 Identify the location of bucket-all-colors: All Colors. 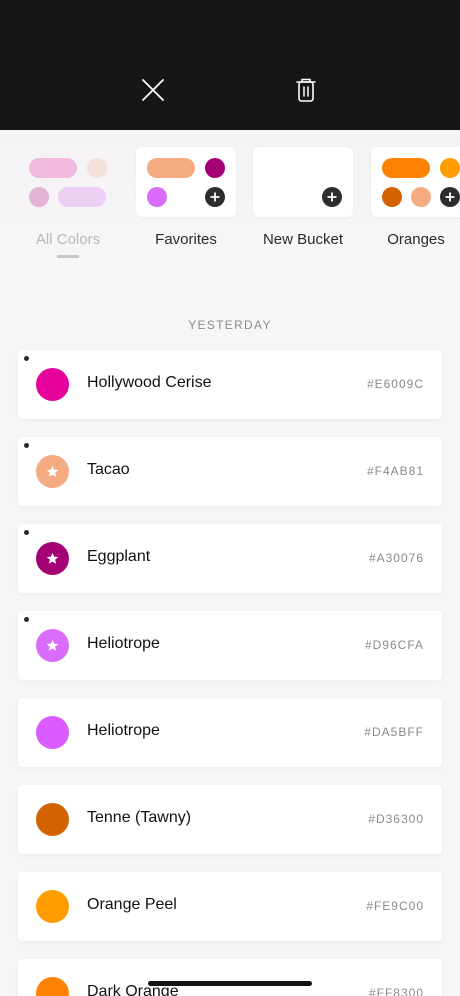
(68, 197).